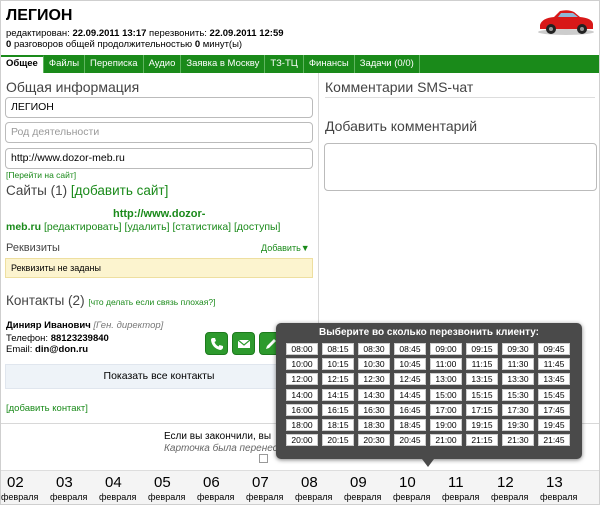  I want to click on time-slot: 08:15, so click(338, 349).